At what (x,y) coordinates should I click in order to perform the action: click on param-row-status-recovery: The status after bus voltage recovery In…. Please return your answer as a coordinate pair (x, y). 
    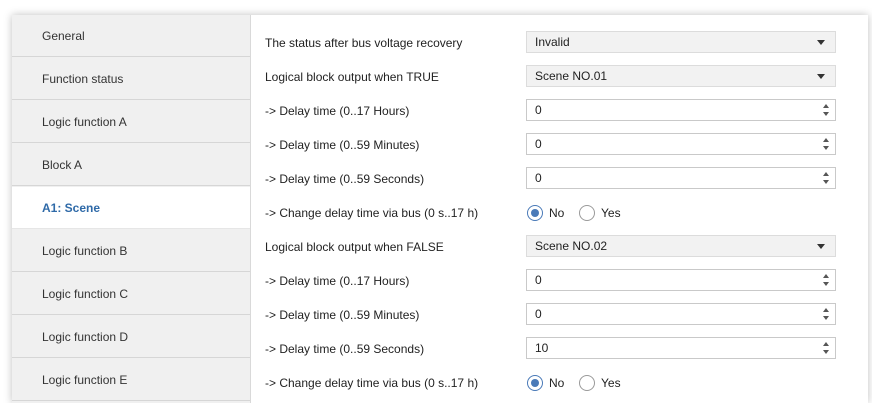
    Looking at the image, I should click on (559, 43).